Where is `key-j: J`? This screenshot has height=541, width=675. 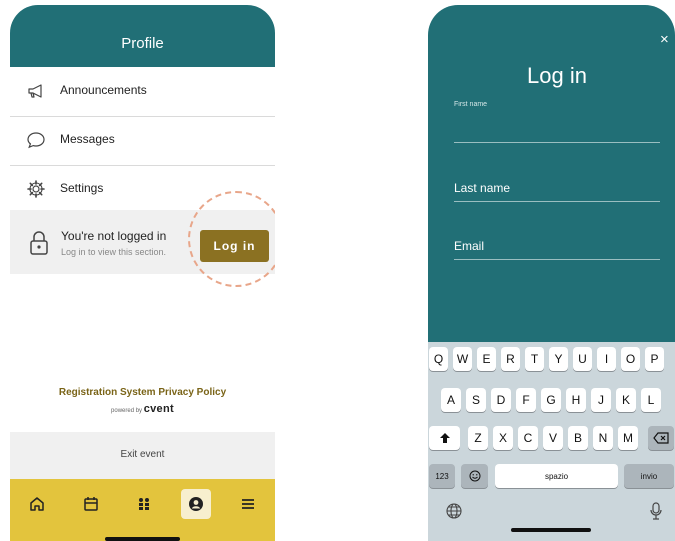
key-j: J is located at coordinates (601, 400).